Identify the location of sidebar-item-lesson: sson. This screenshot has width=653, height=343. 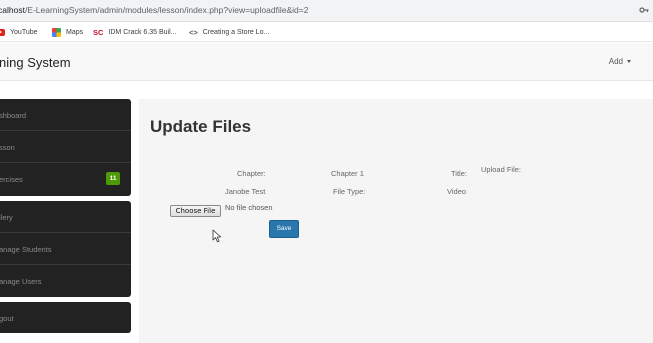
(65, 147).